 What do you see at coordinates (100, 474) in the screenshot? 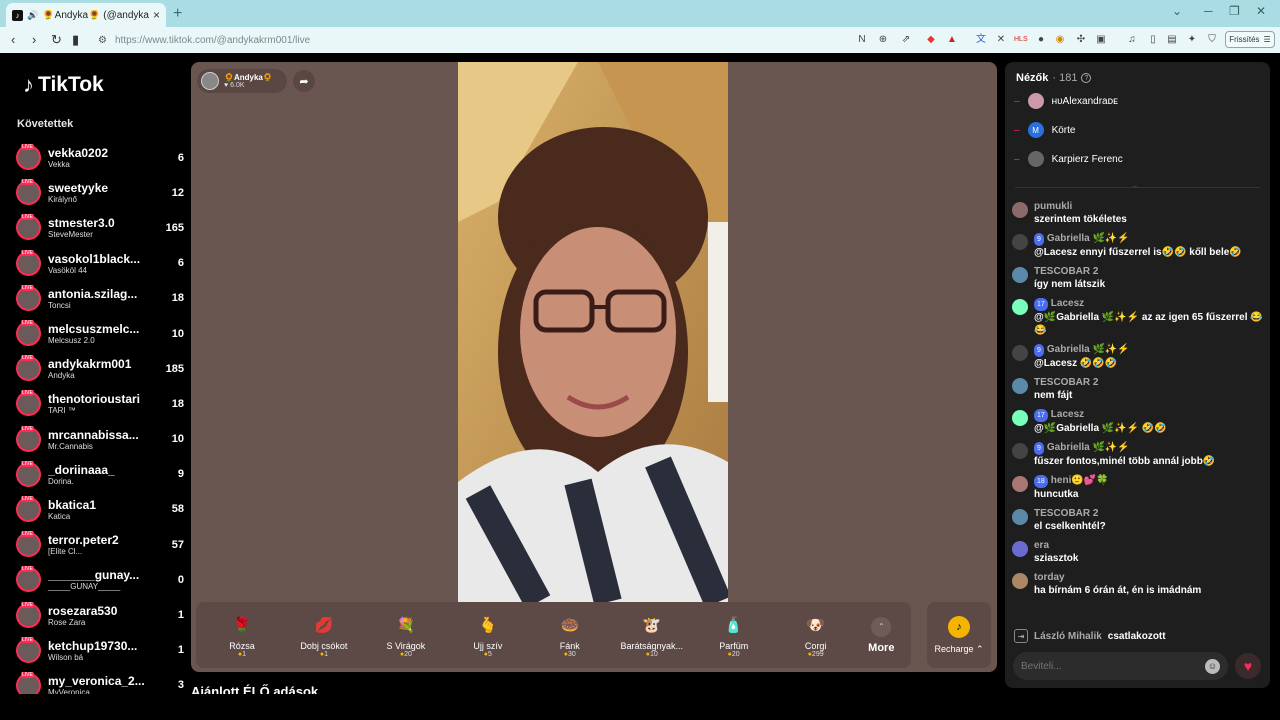
I see `following-item: _doriinaaa_Dorina. 9` at bounding box center [100, 474].